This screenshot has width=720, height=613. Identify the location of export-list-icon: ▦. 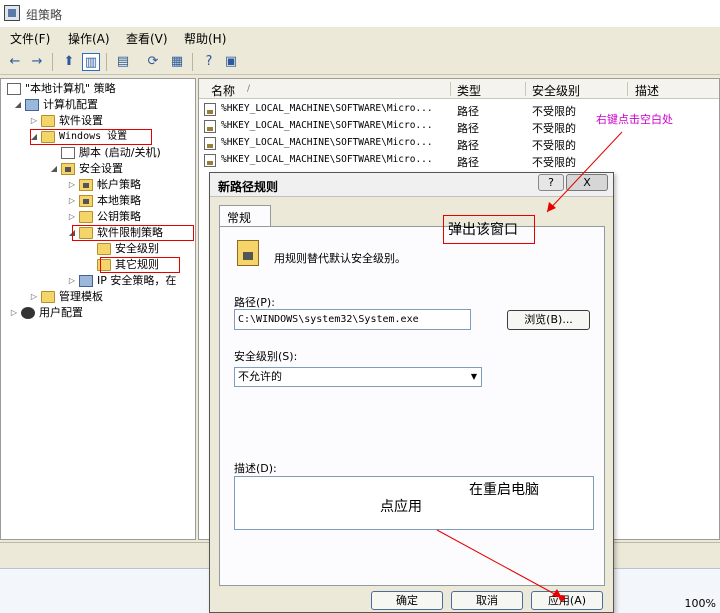
(177, 62).